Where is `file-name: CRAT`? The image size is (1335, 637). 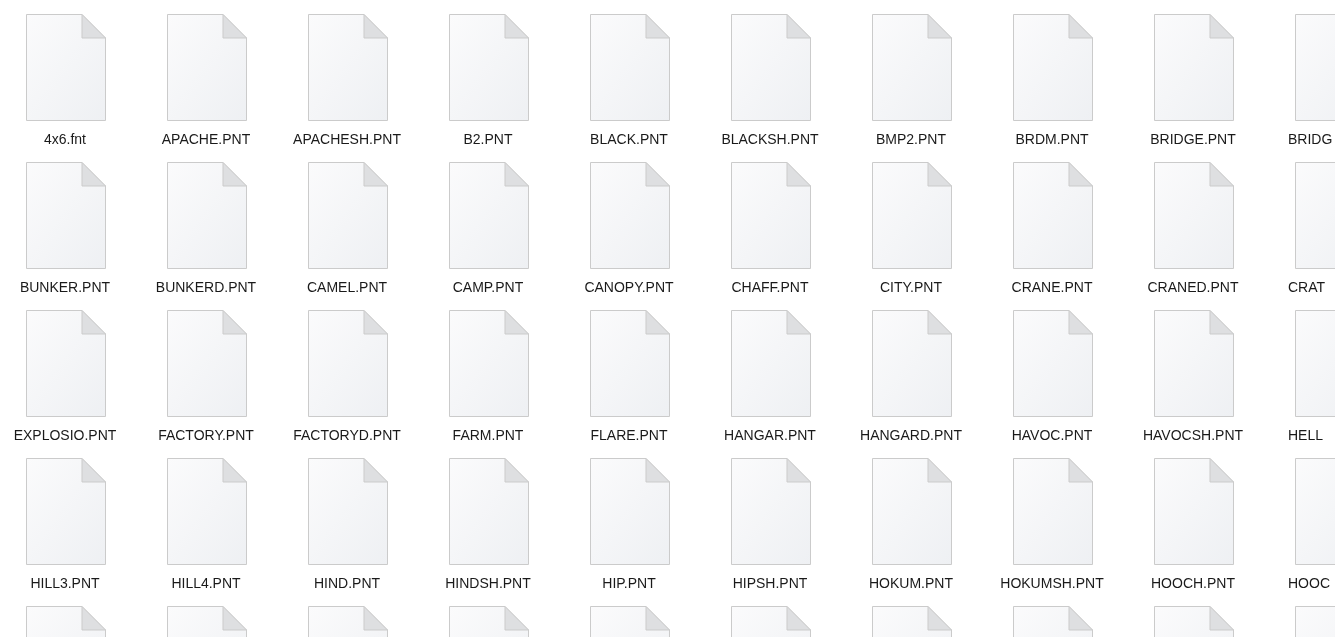 file-name: CRAT is located at coordinates (1307, 287).